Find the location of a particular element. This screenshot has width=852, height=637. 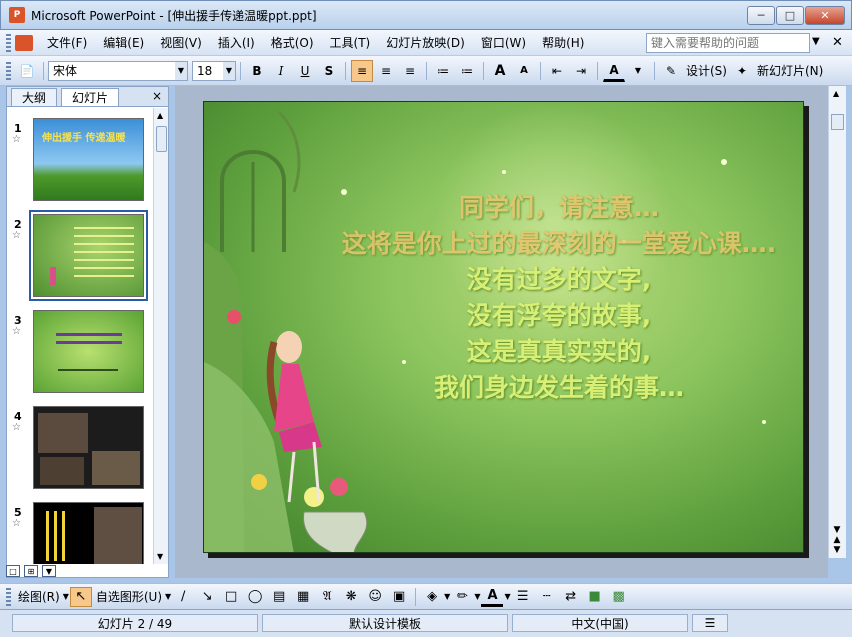

menu-window: 窗口(W) is located at coordinates (503, 42).